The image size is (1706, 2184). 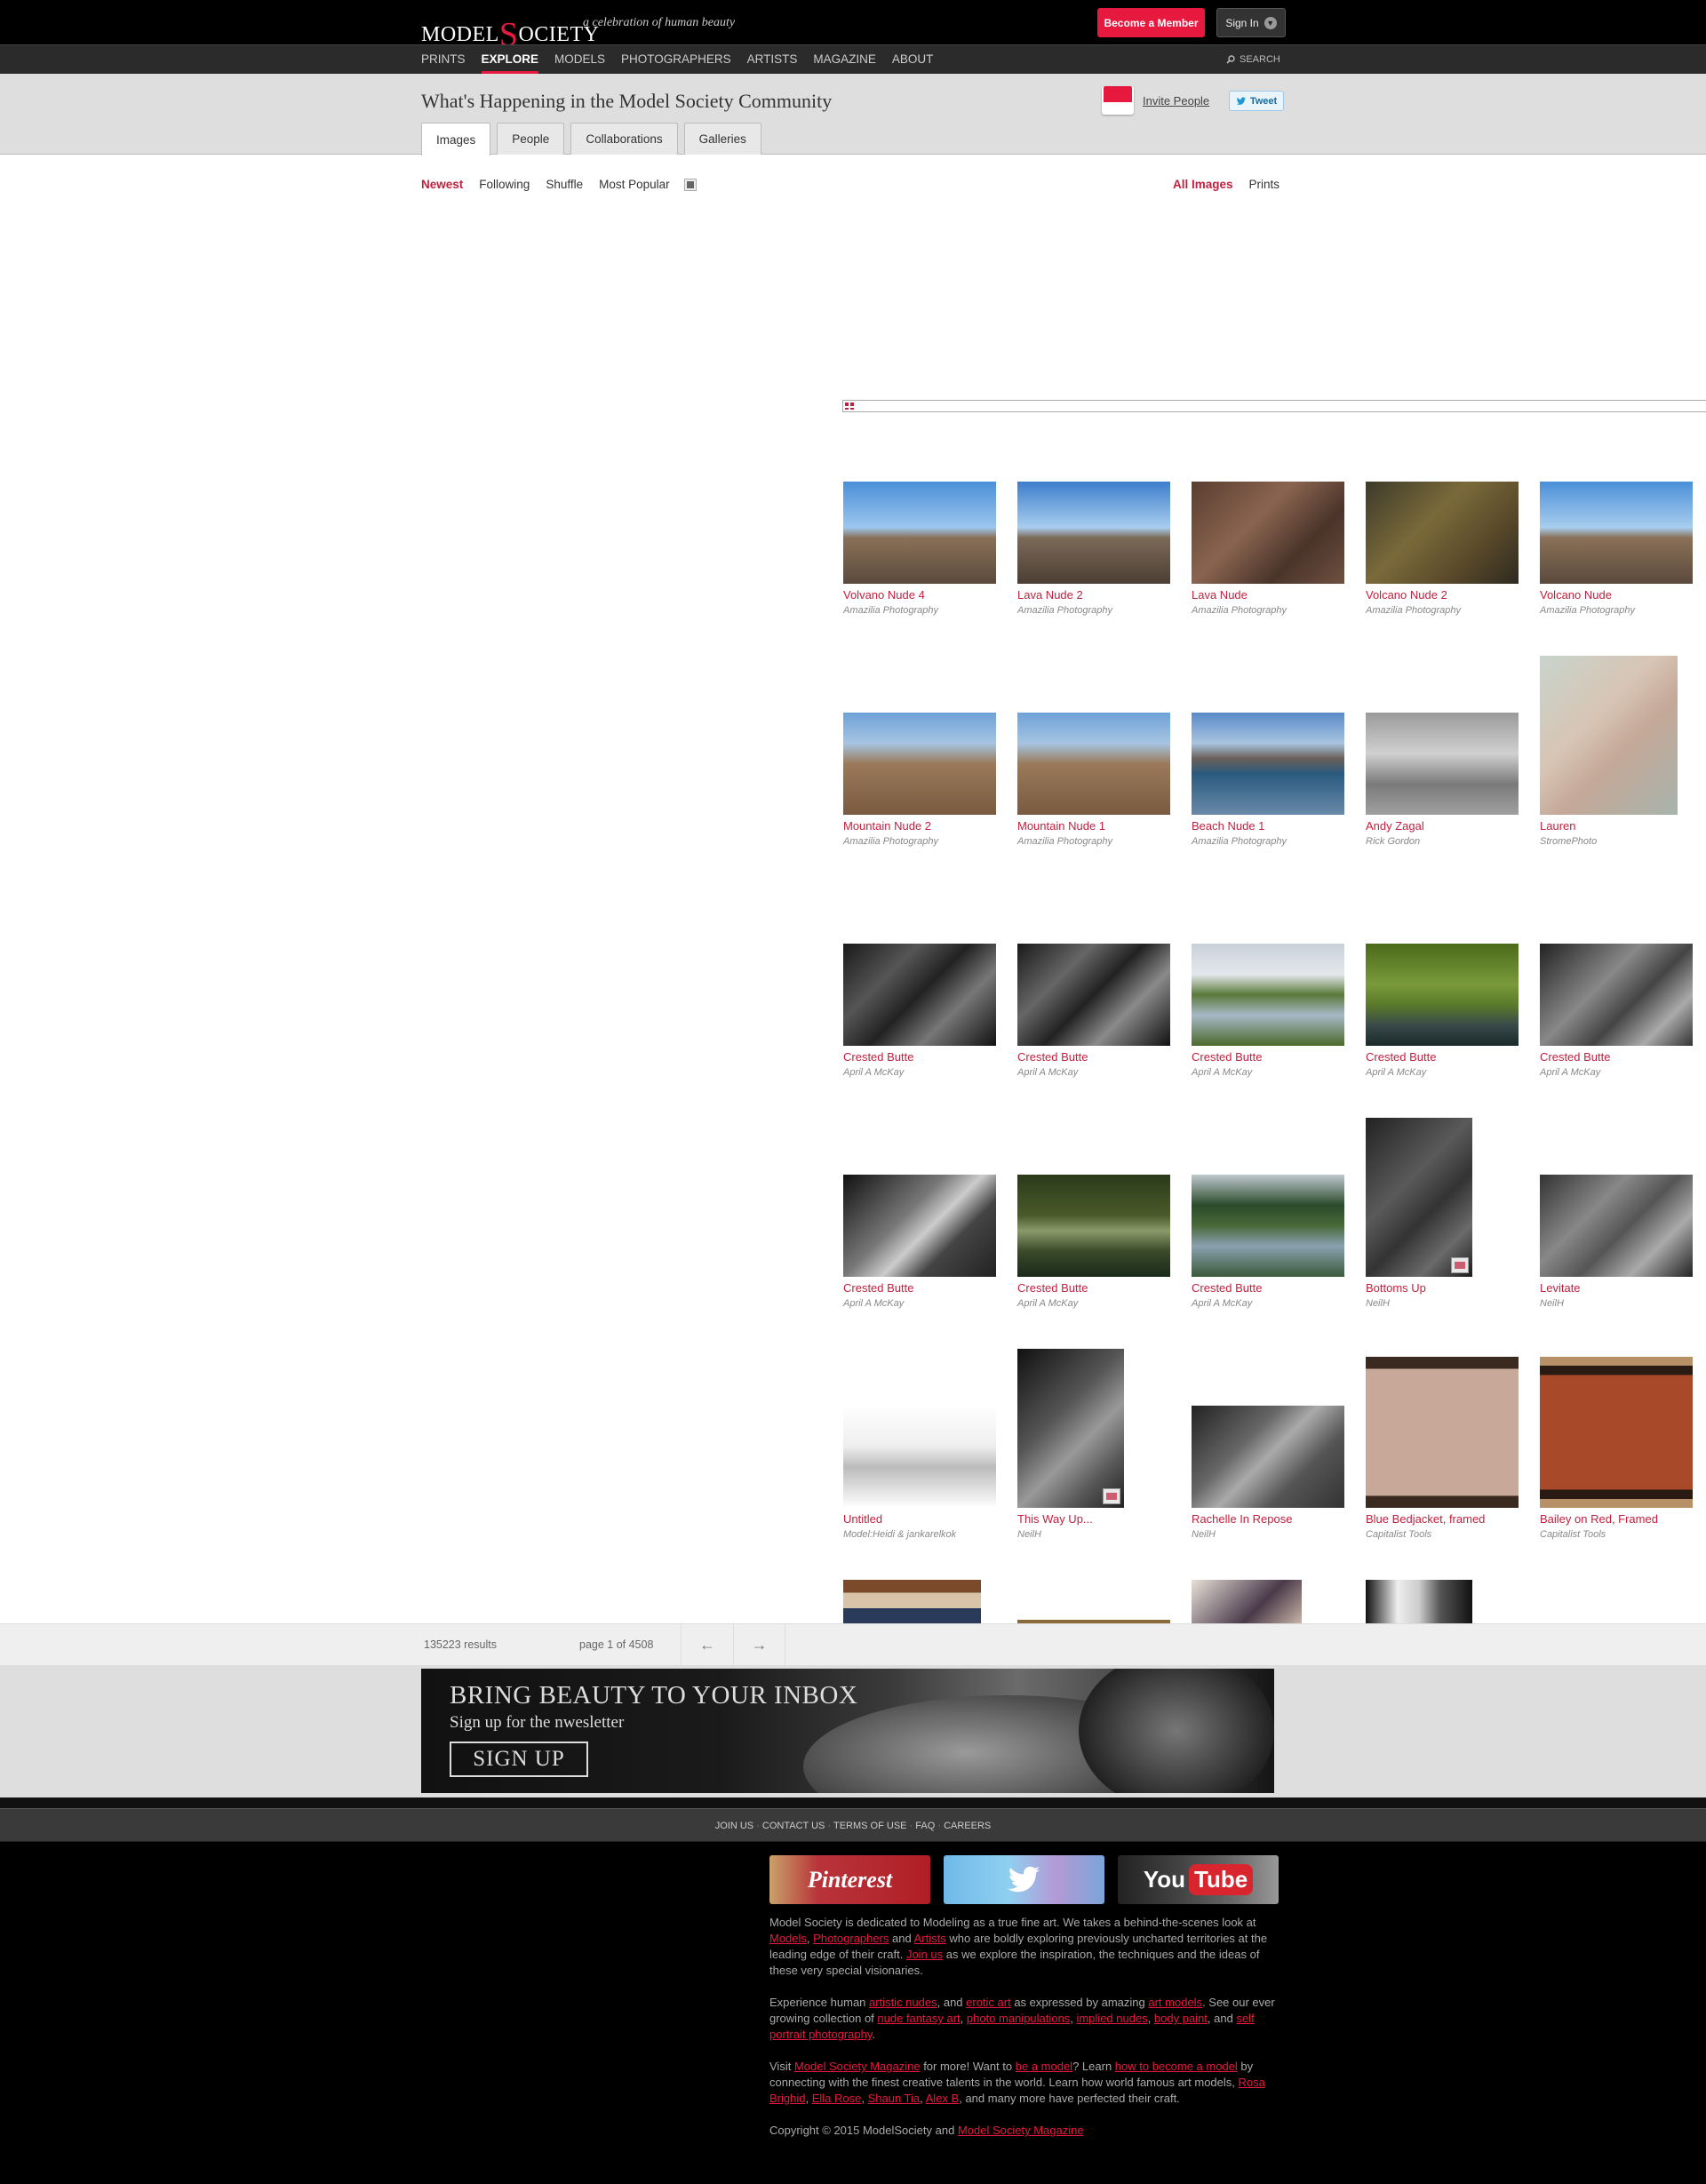 What do you see at coordinates (634, 184) in the screenshot?
I see `filter-most-popular: Most Popular` at bounding box center [634, 184].